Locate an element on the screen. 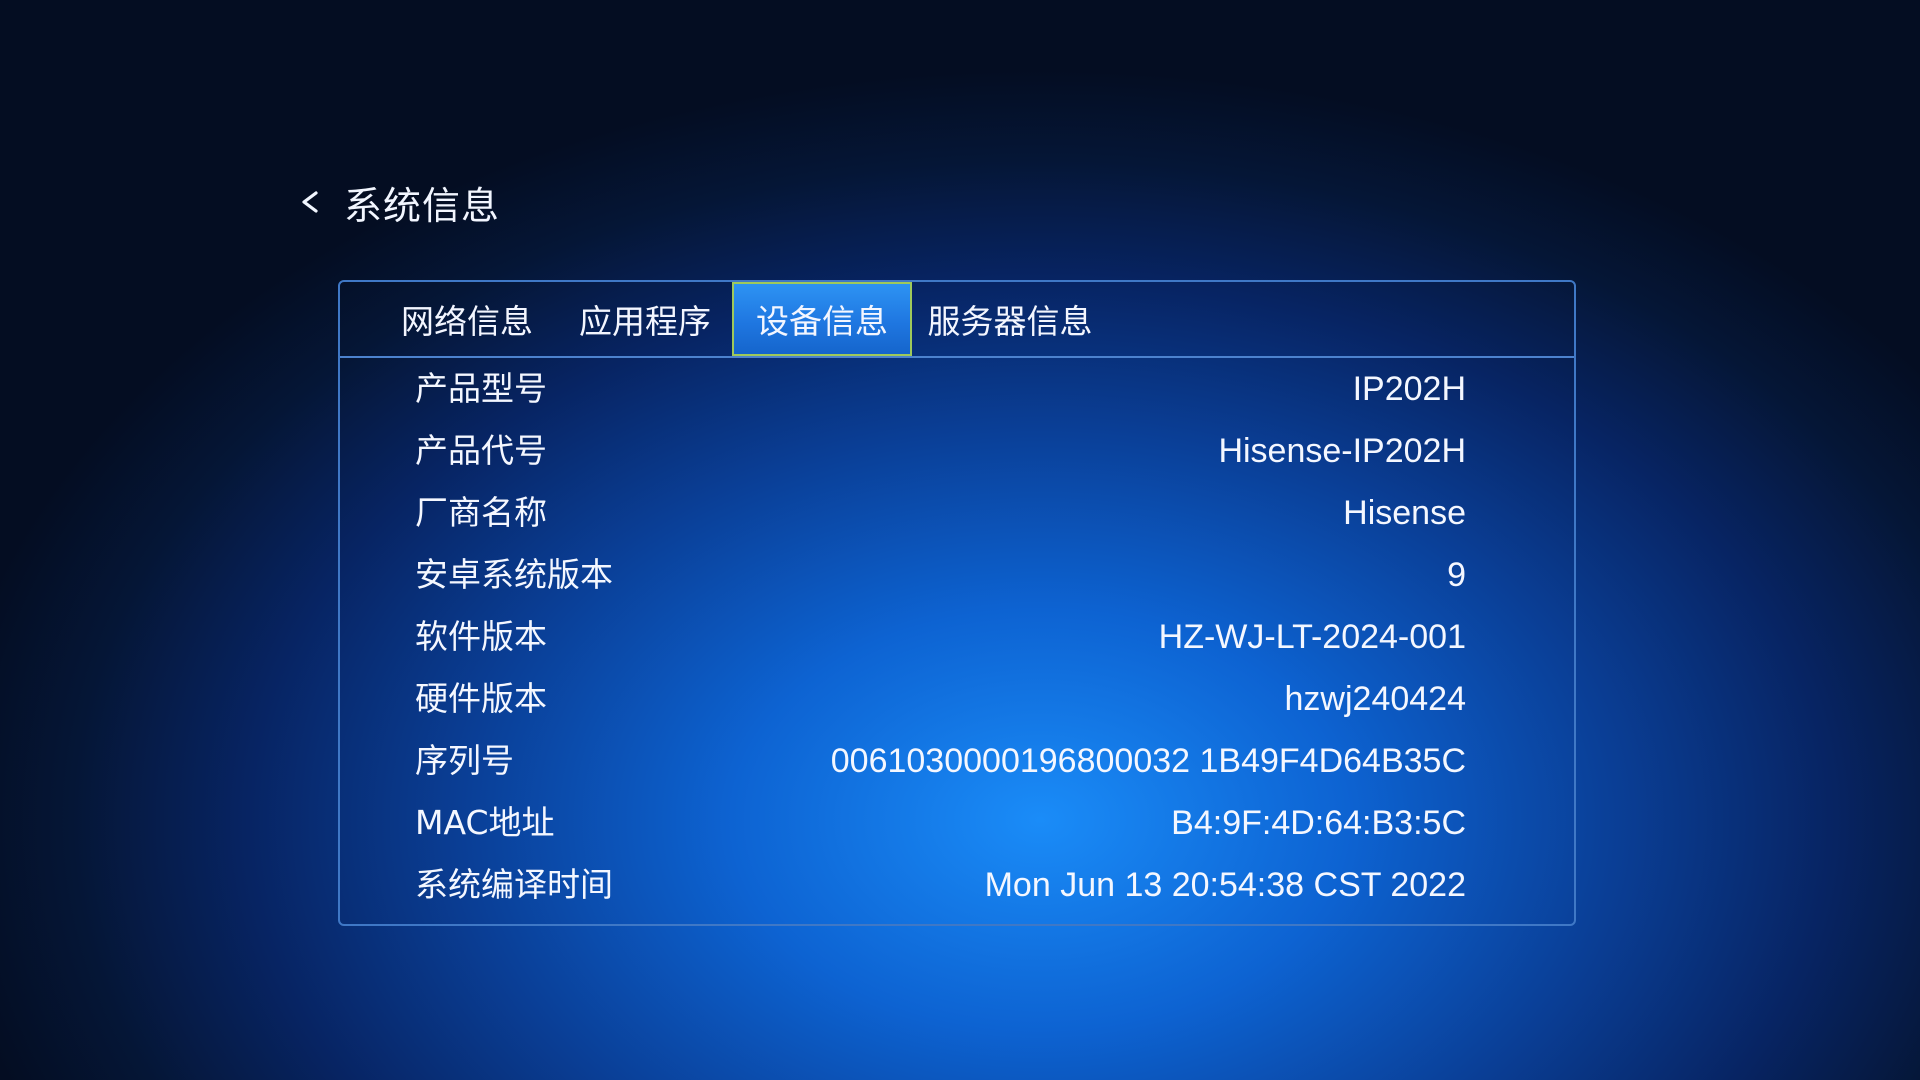 This screenshot has width=1920, height=1080. info-row-mac-address: MAC地址 B4:9F:4D:64:B3:5C is located at coordinates (957, 823).